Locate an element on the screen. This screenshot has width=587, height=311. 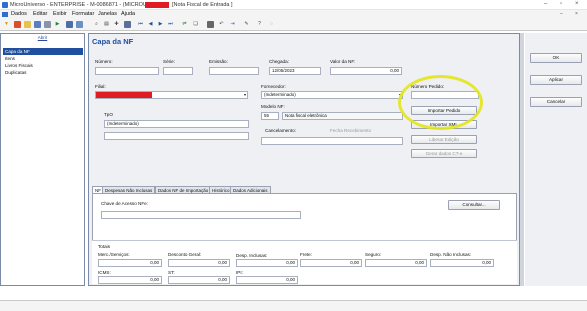
tools-icon: ✎ is located at coordinates (246, 24).